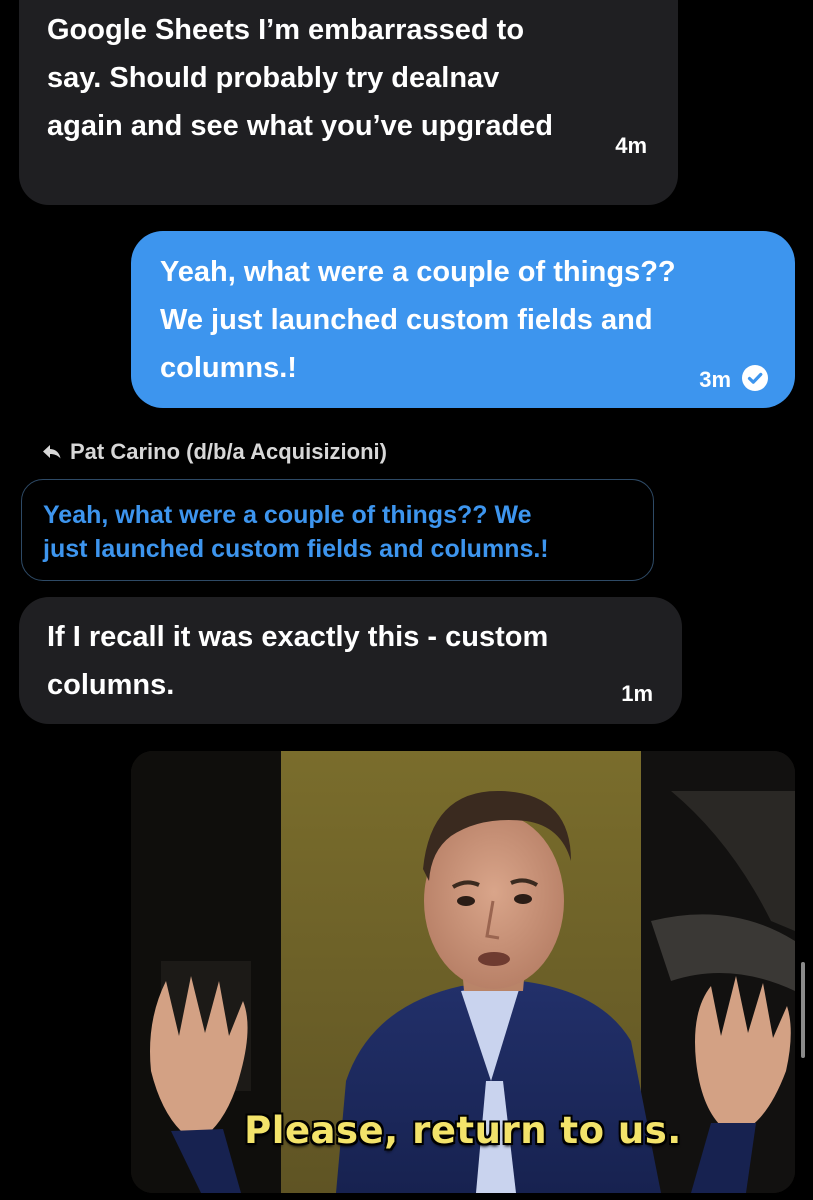  What do you see at coordinates (52, 452) in the screenshot?
I see `reply-arrow-icon` at bounding box center [52, 452].